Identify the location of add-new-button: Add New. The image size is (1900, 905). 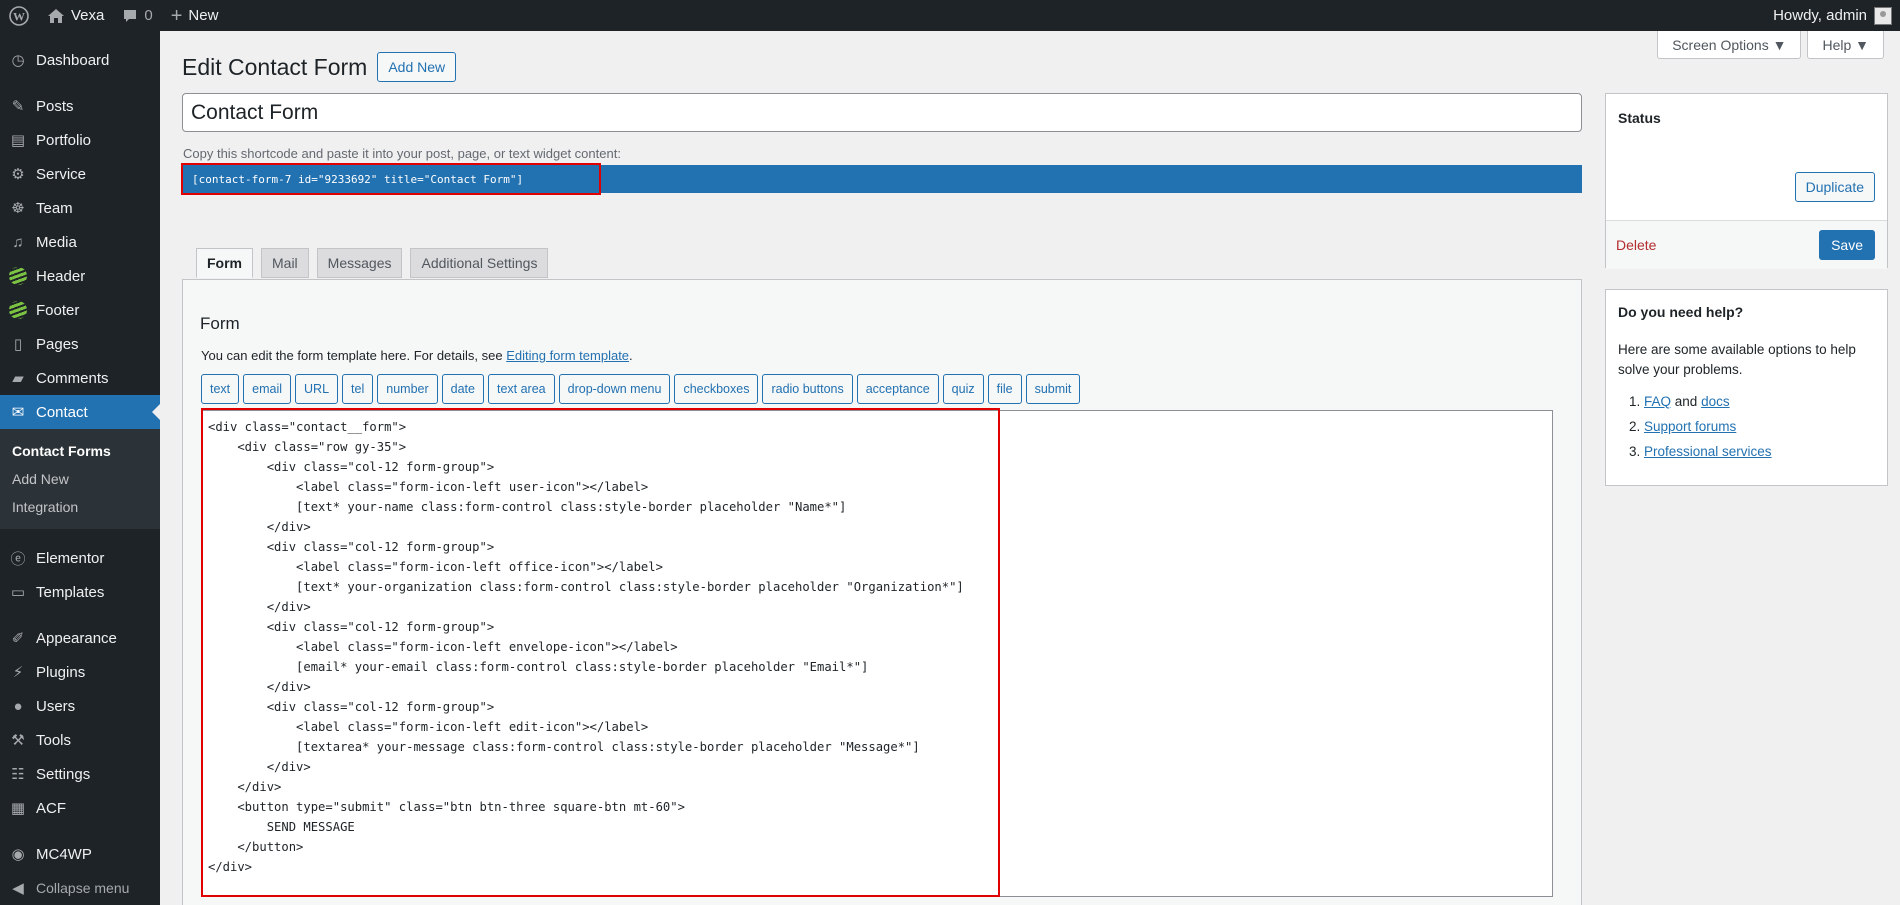
(417, 67).